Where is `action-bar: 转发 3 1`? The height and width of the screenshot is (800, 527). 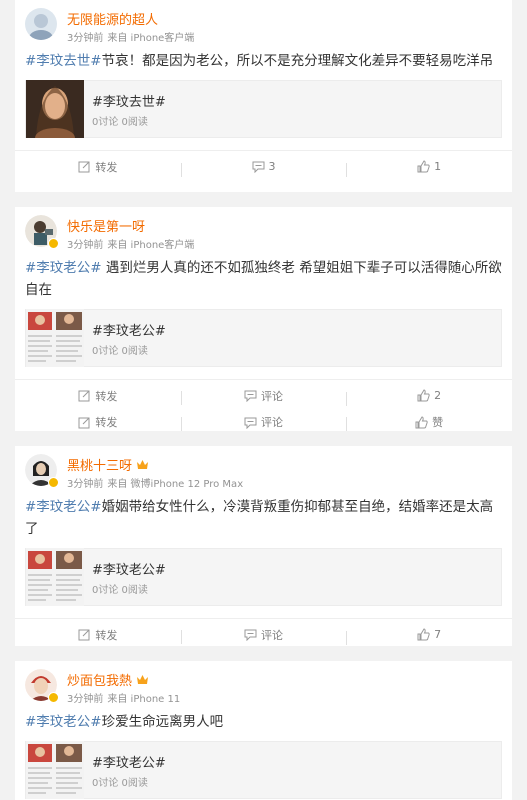 action-bar: 转发 3 1 is located at coordinates (263, 166).